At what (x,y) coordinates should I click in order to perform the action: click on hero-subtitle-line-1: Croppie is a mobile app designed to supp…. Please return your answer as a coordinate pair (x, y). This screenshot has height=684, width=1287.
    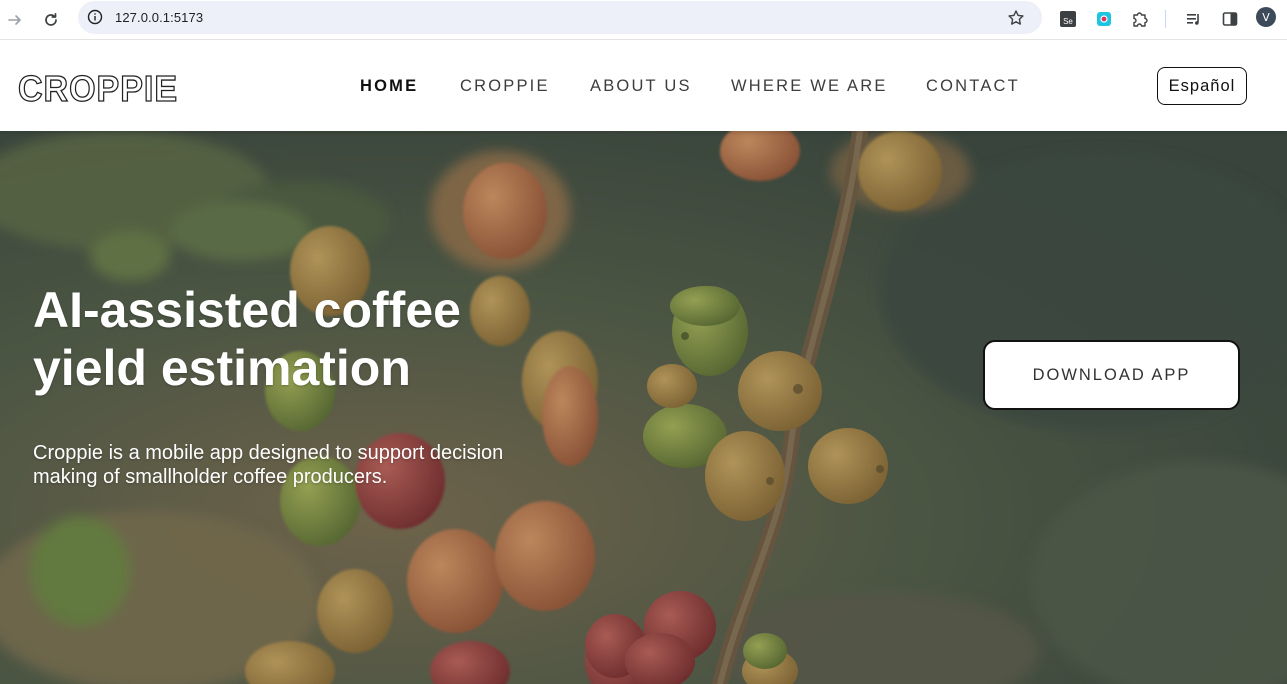
    Looking at the image, I should click on (268, 453).